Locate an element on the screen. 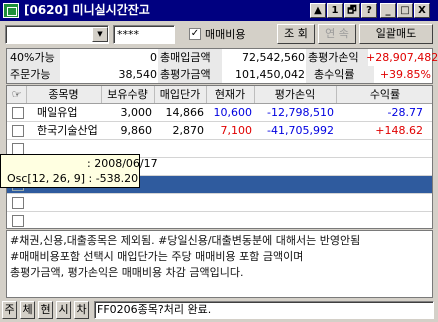 The height and width of the screenshot is (322, 438). help-button: ? is located at coordinates (369, 10).